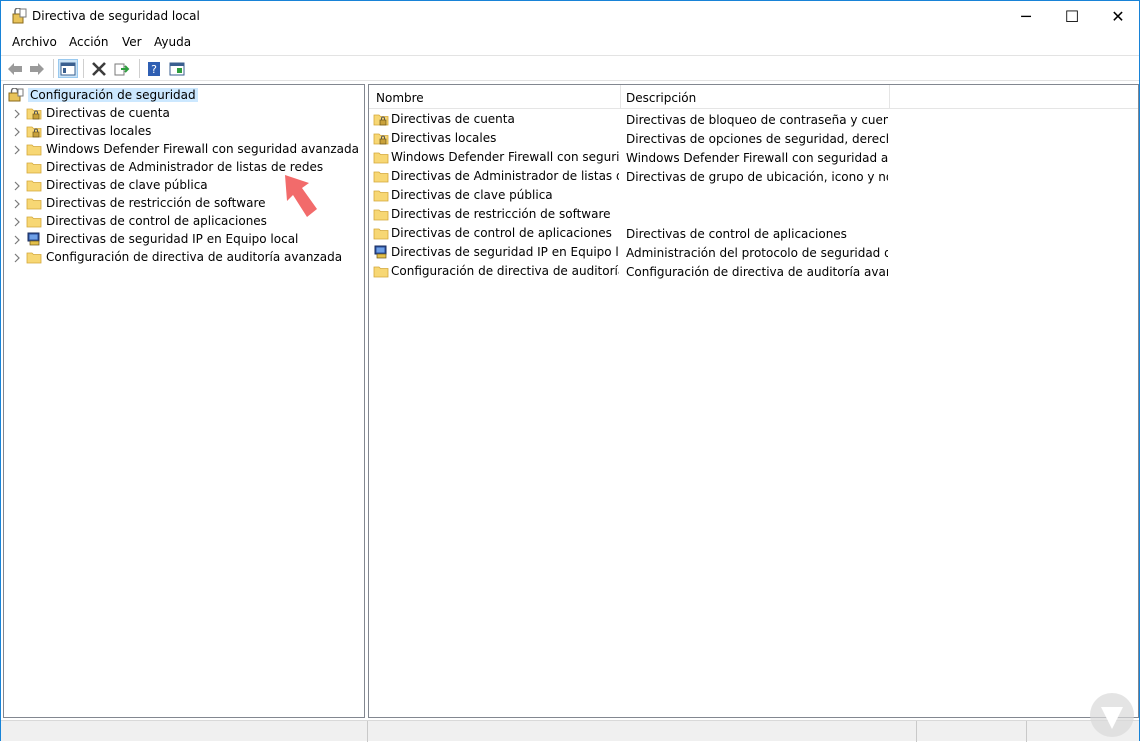 The width and height of the screenshot is (1140, 742). Describe the element at coordinates (501, 233) in the screenshot. I see `list-item-name-text: Directivas de control de aplicaciones` at that location.